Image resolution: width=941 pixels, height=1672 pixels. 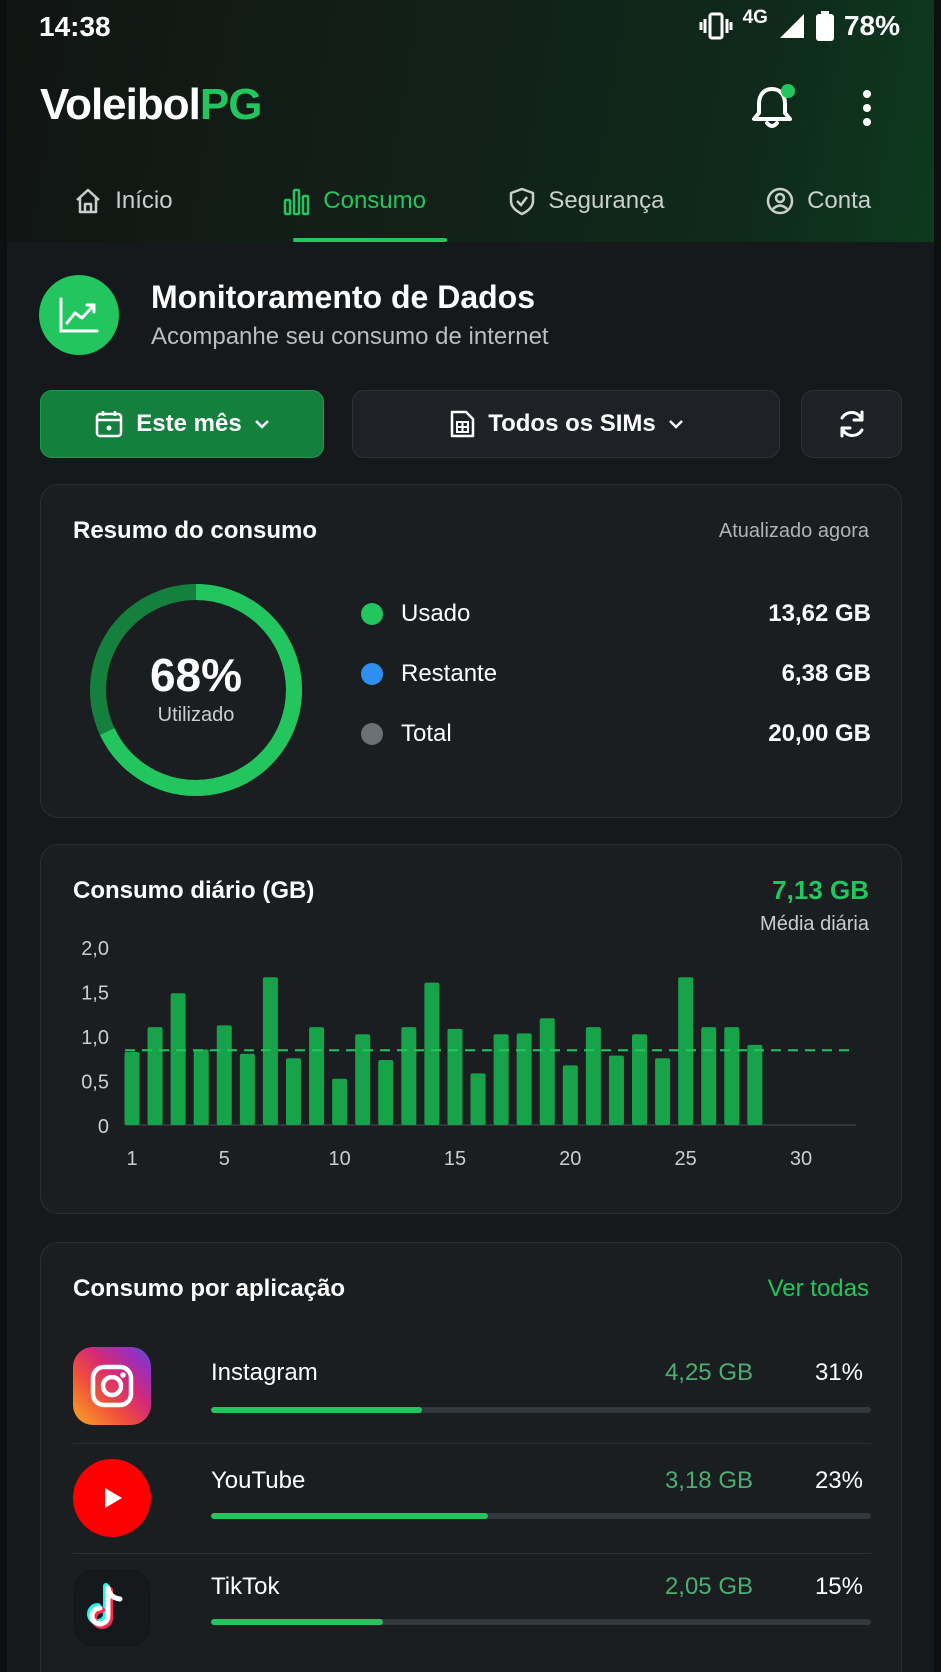 I want to click on apps-title: Consumo por aplicação, so click(x=209, y=1288).